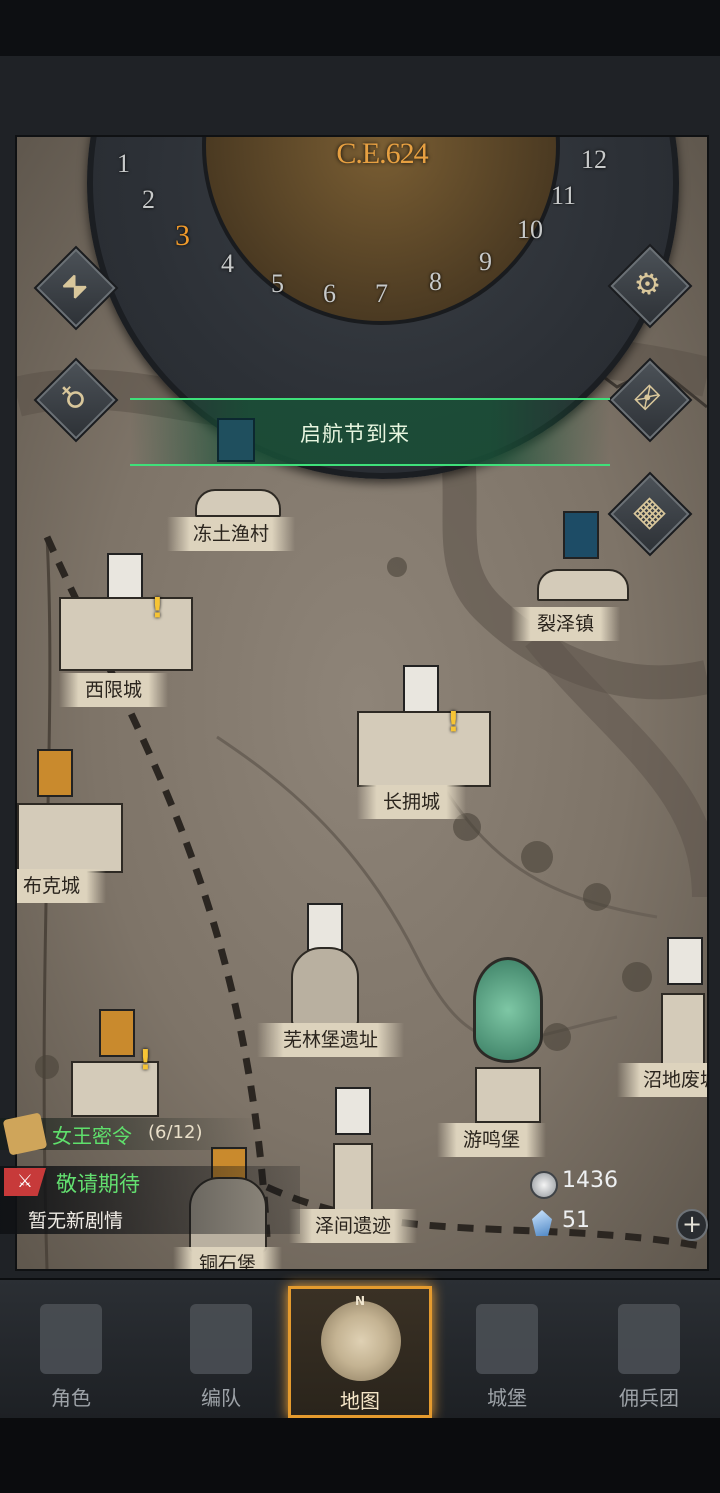  I want to click on sword-fist-icon, so click(649, 1339).